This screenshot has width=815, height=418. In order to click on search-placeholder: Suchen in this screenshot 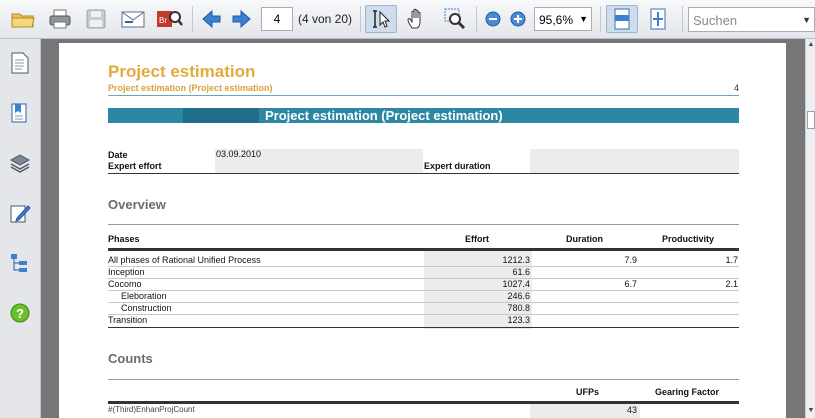, I will do `click(715, 20)`.